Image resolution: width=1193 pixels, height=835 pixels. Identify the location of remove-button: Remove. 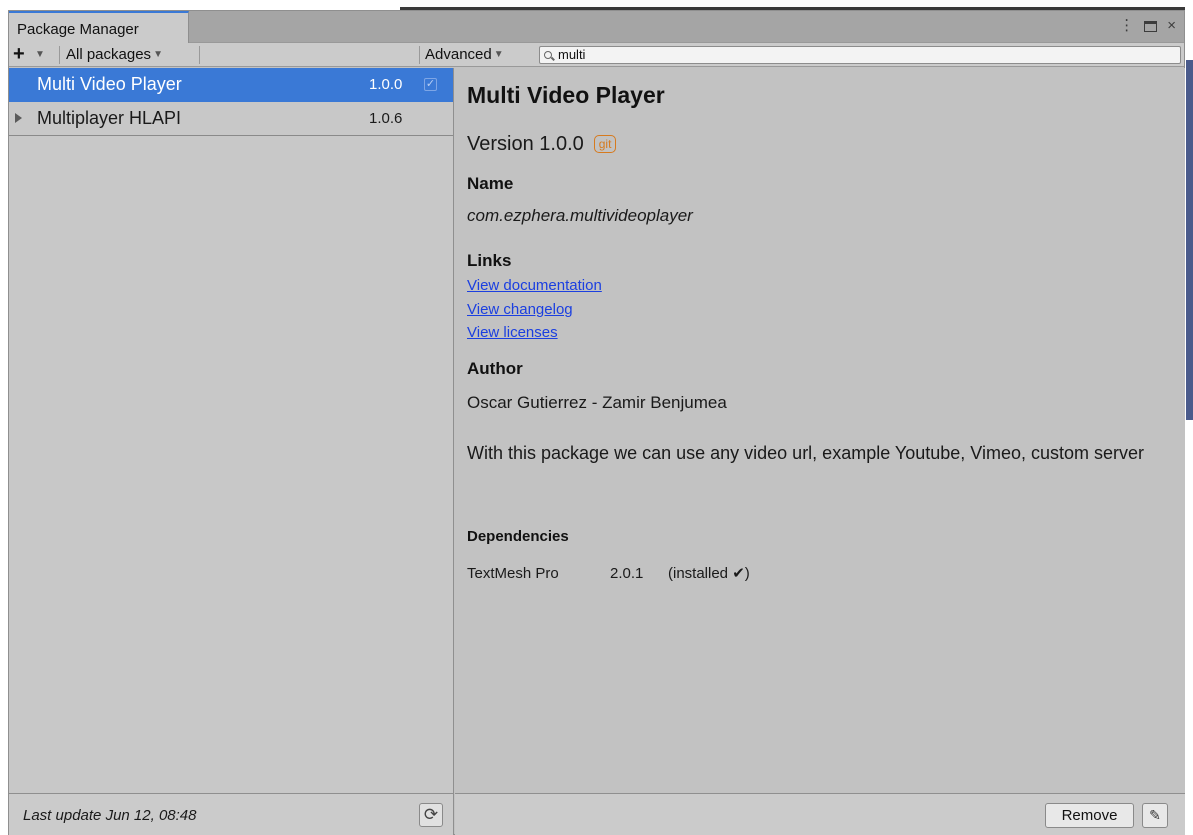
(1089, 815).